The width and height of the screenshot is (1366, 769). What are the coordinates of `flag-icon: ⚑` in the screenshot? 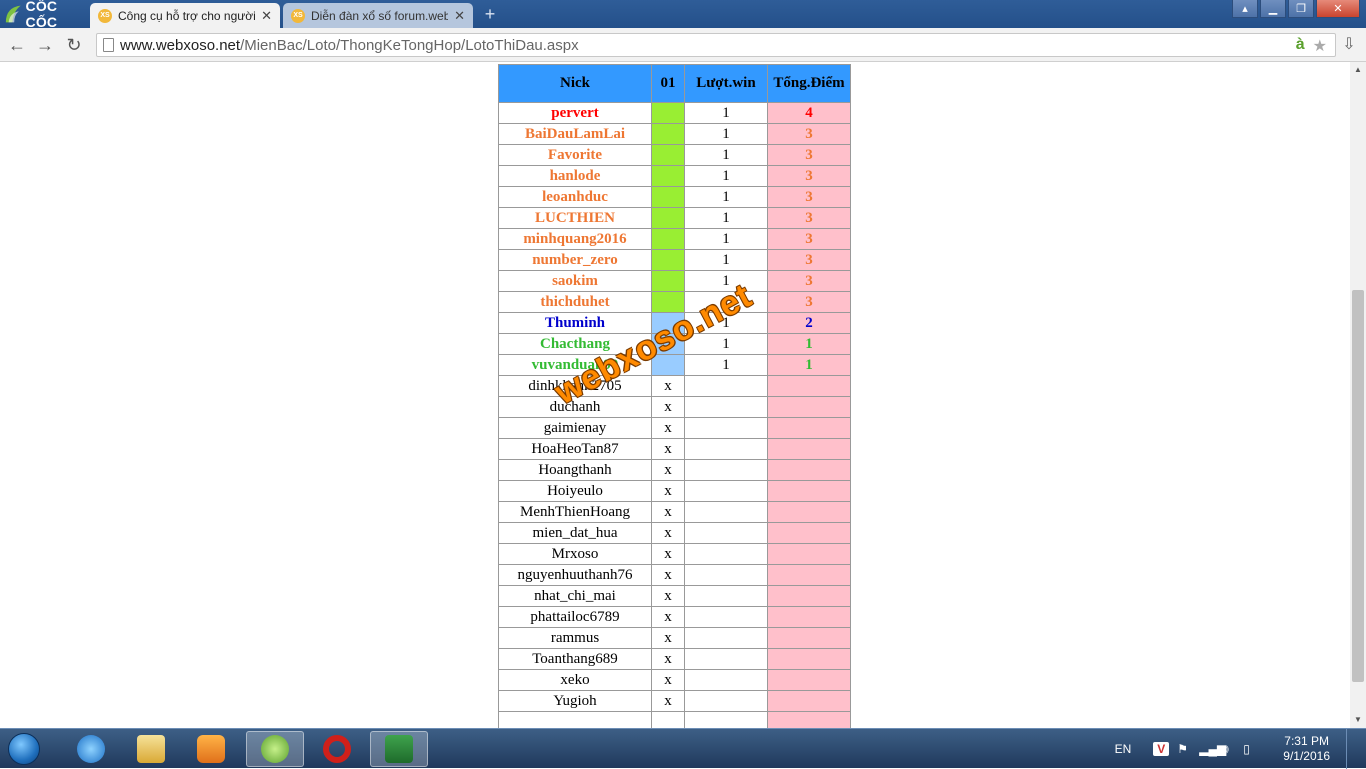 It's located at (1184, 749).